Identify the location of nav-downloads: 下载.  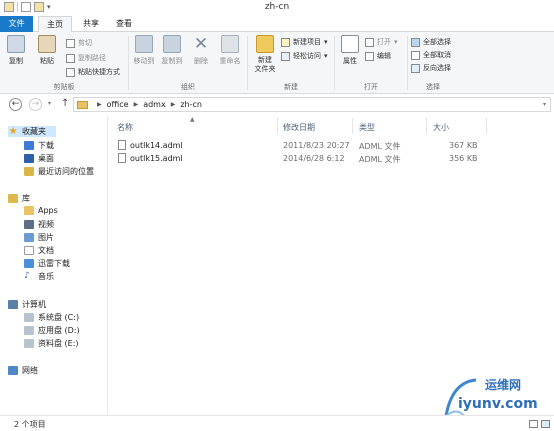
(39, 145).